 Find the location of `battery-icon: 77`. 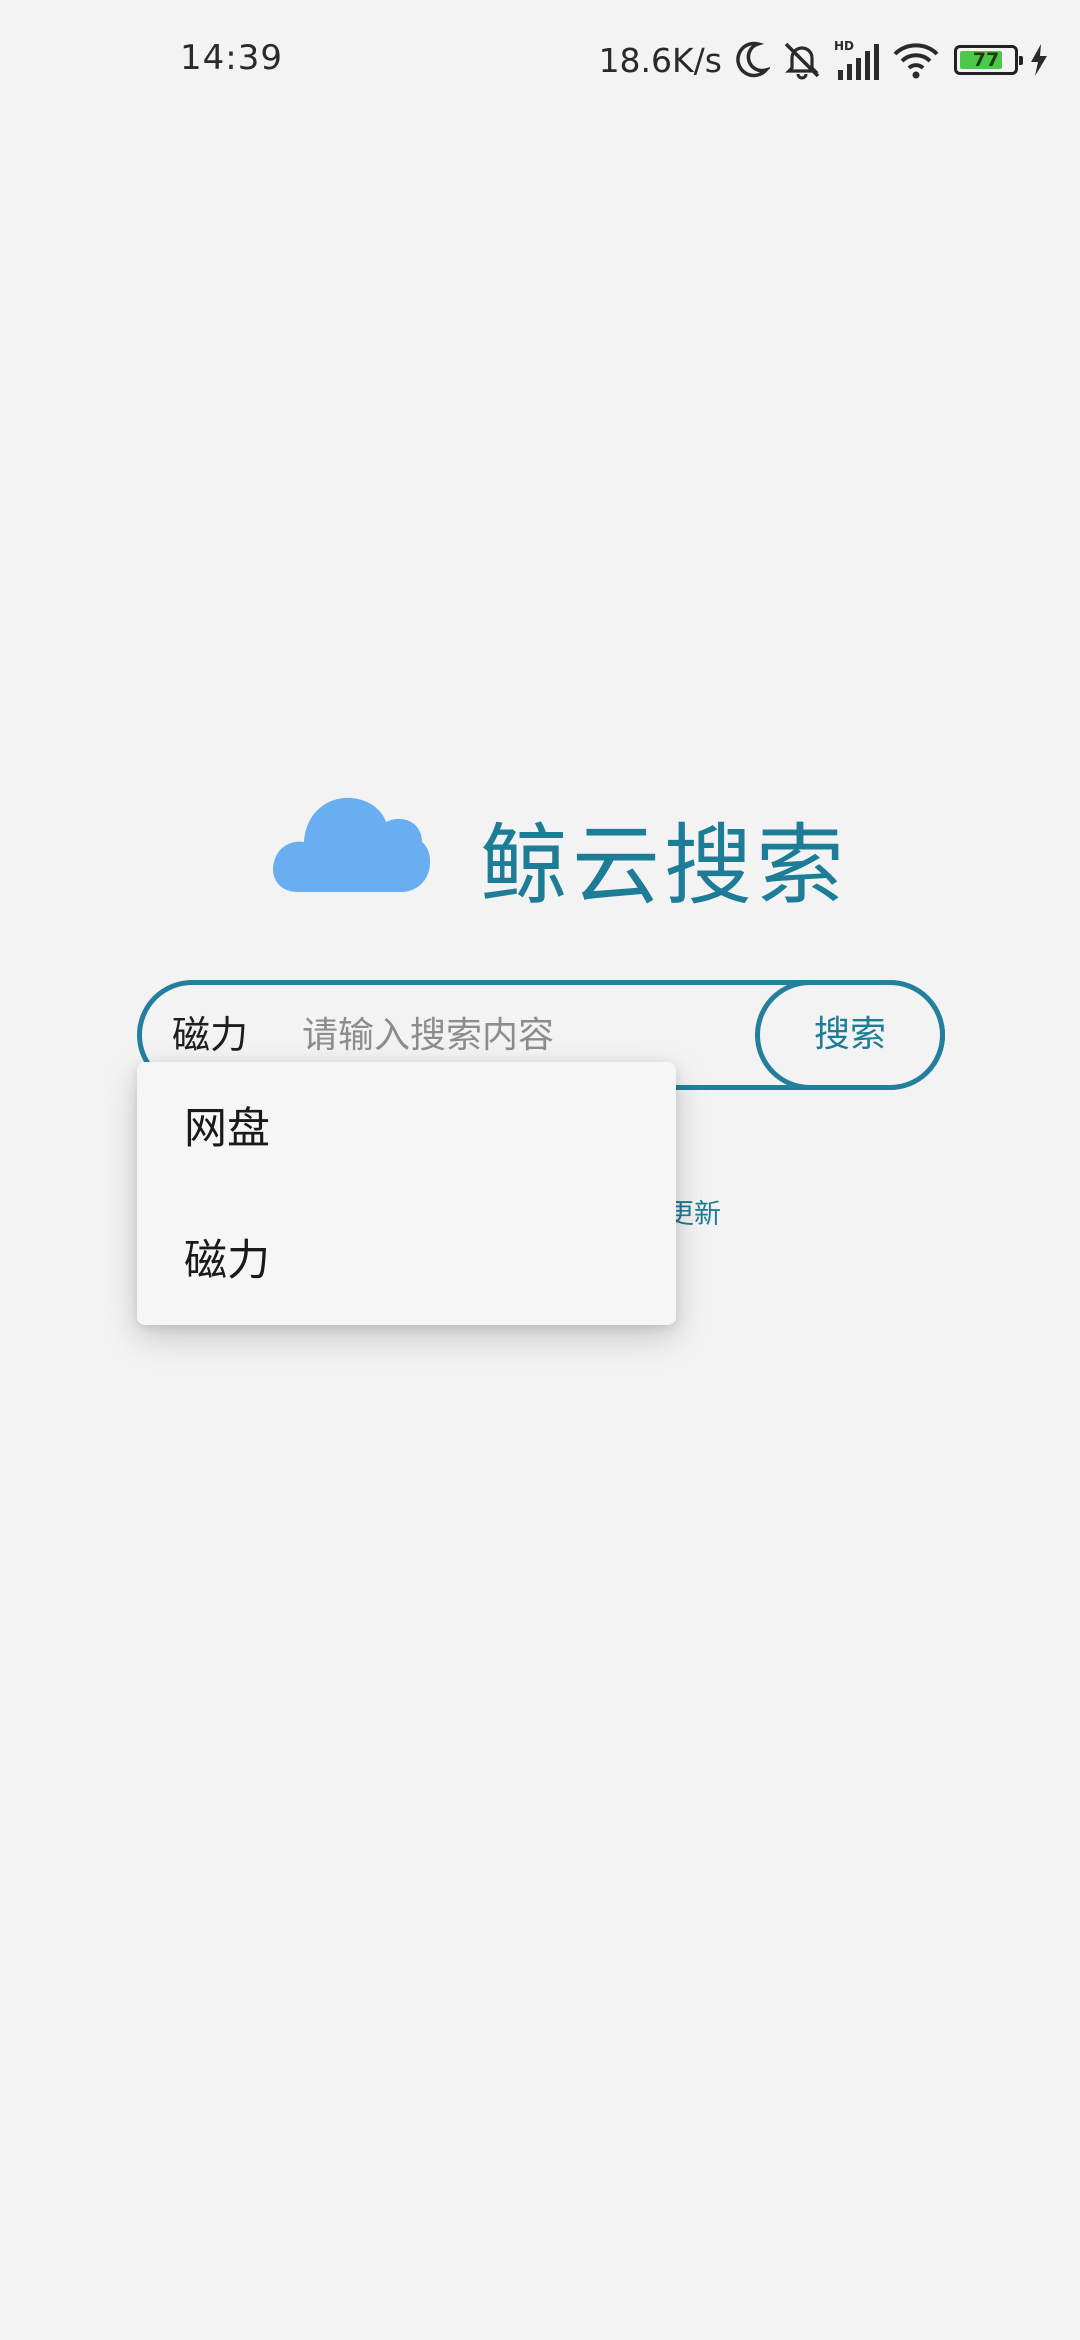

battery-icon: 77 is located at coordinates (988, 60).